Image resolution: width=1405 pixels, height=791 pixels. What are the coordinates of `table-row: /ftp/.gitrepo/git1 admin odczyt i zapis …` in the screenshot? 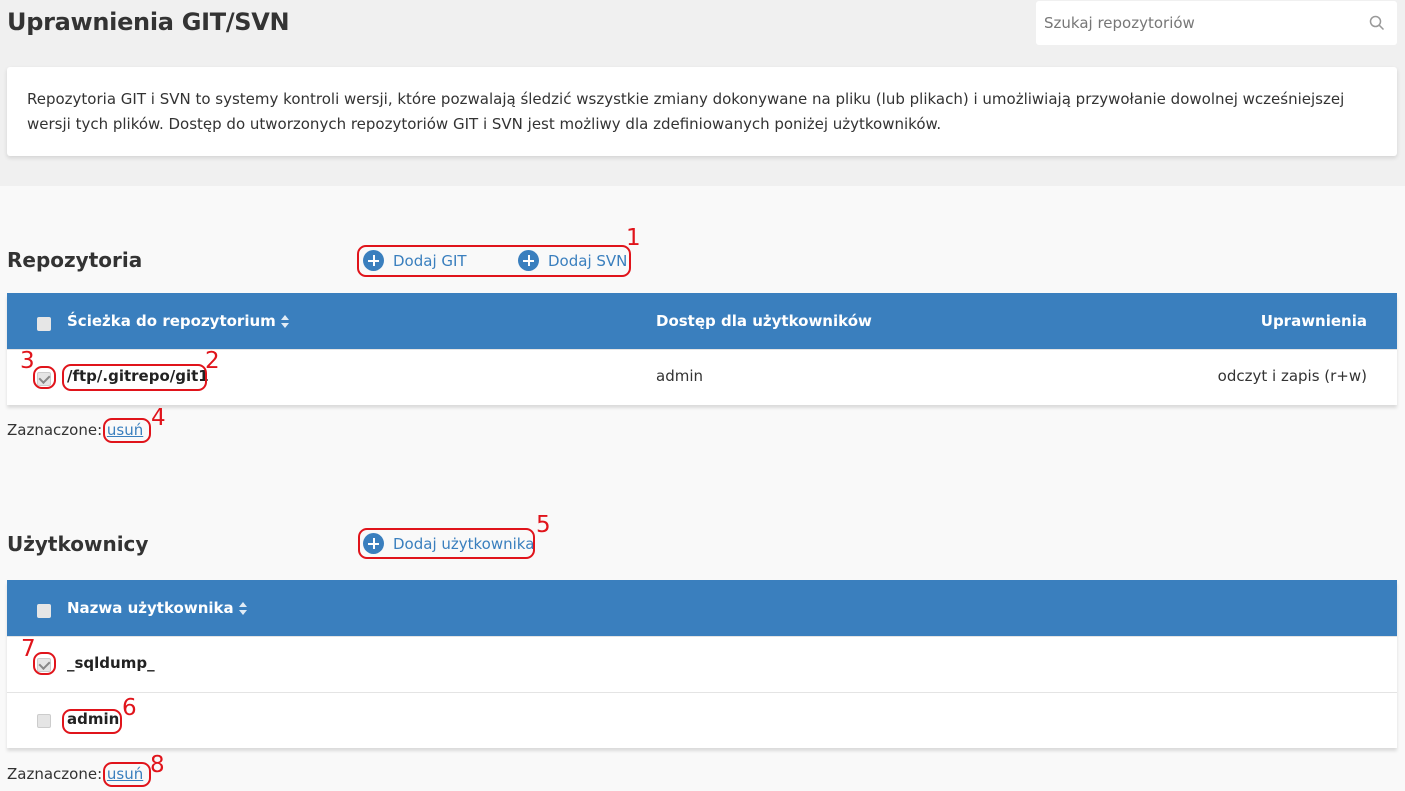 It's located at (702, 377).